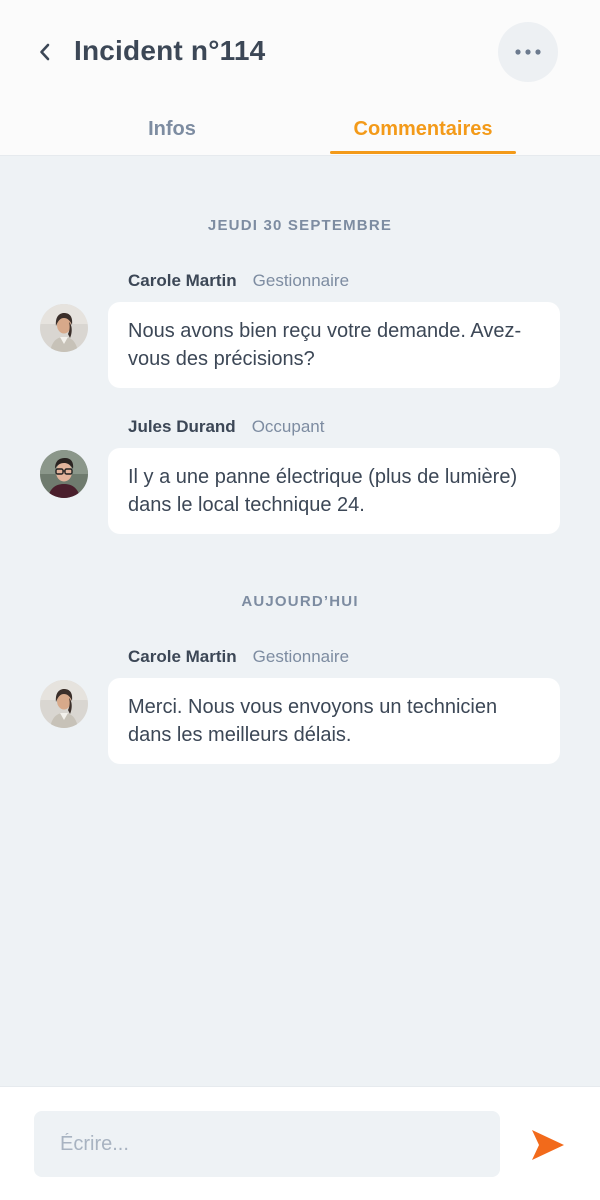  Describe the element at coordinates (172, 130) in the screenshot. I see `tab-infos: Infos` at that location.